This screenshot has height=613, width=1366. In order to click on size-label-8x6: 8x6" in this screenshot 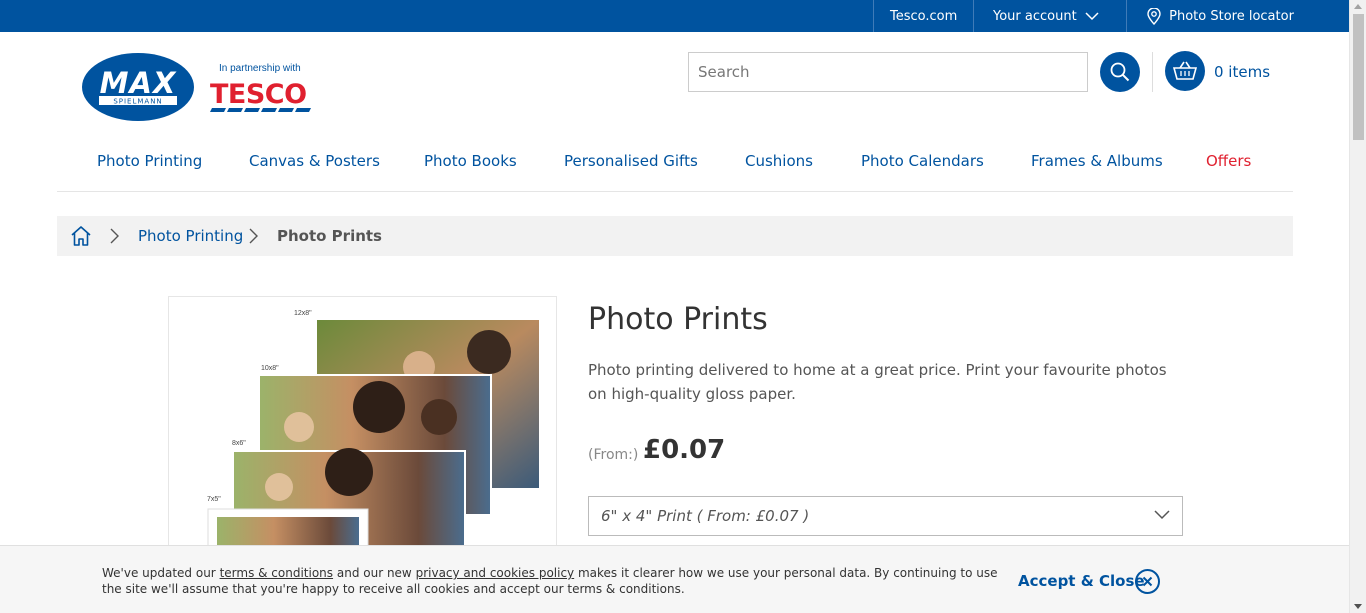, I will do `click(239, 443)`.